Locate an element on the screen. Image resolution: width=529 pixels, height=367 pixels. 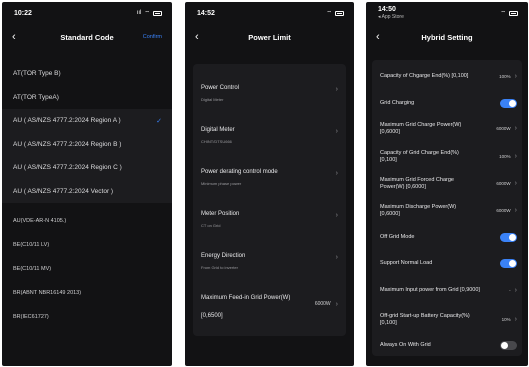
list-item: AU ( AS/NZS 4777.2:2024 Region C ) is located at coordinates (87, 168).